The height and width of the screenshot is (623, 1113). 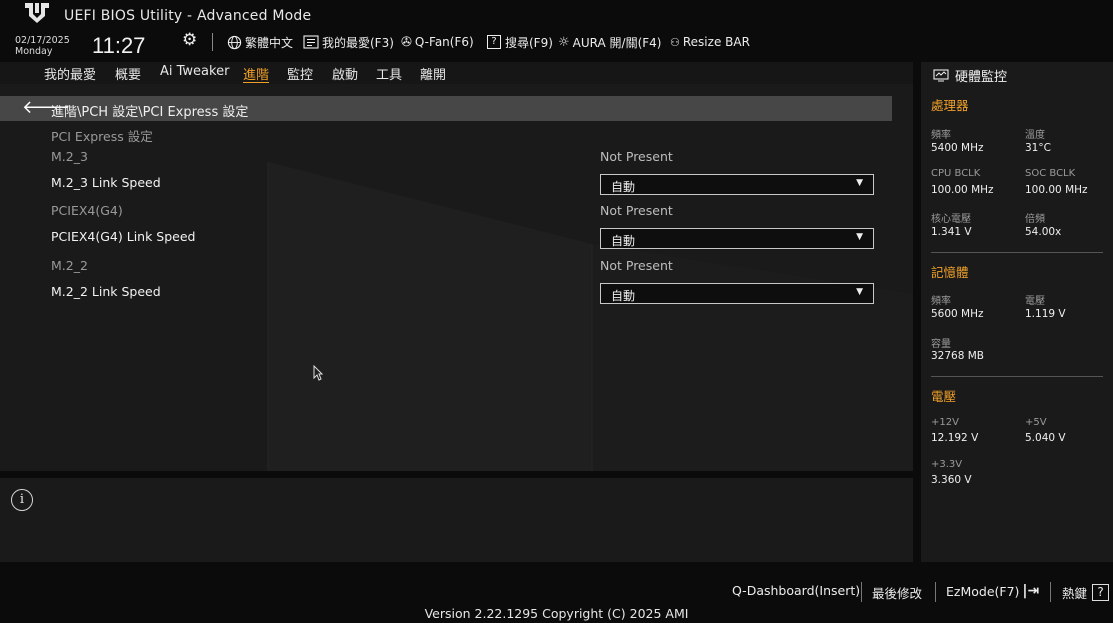 What do you see at coordinates (106, 291) in the screenshot?
I see `setting-label: M.2_2 Link Speed` at bounding box center [106, 291].